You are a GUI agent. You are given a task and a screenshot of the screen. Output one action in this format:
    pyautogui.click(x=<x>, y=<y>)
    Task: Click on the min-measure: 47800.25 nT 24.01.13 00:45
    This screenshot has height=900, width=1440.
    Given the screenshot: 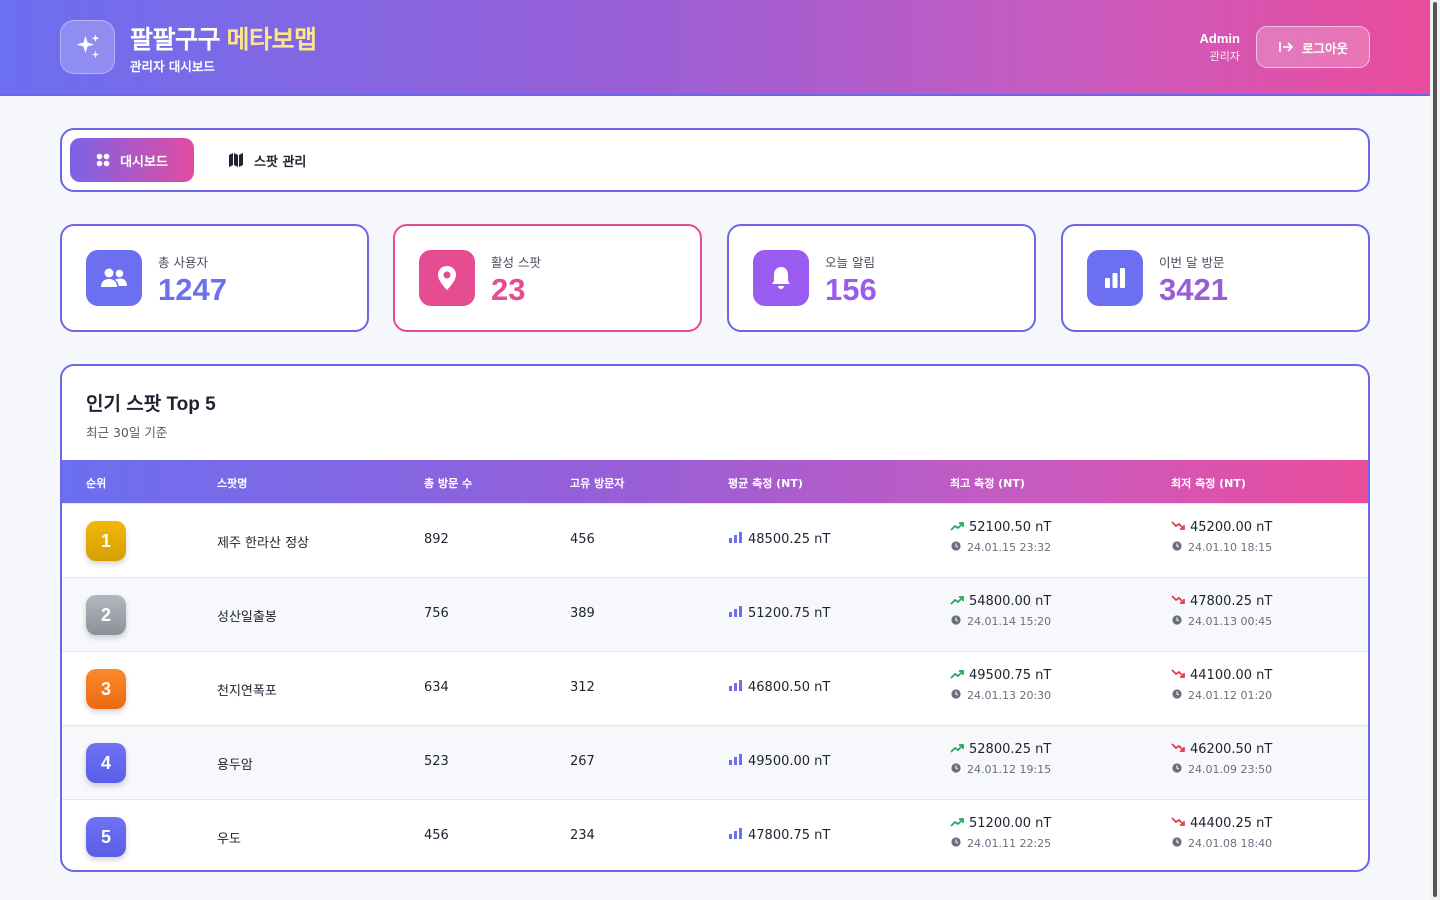 What is the action you would take?
    pyautogui.click(x=1221, y=611)
    